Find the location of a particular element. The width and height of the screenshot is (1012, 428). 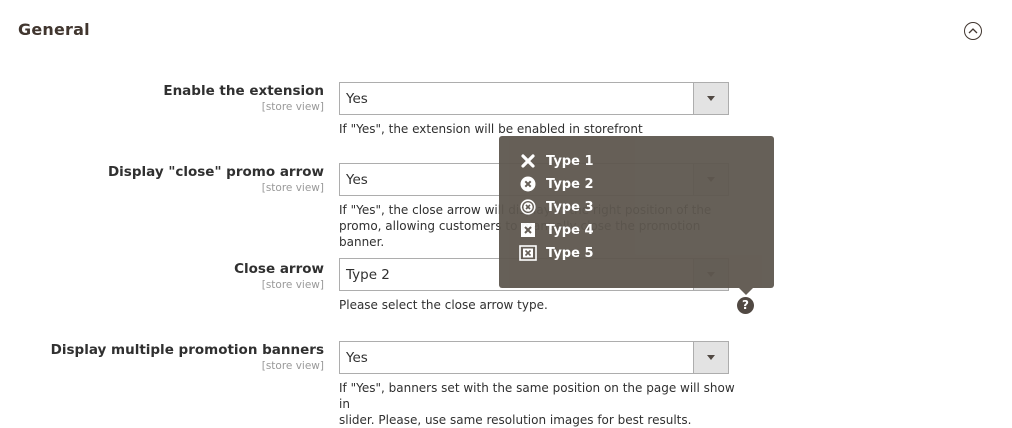

tooltip-item-type-1: Type 1 is located at coordinates (556, 161).